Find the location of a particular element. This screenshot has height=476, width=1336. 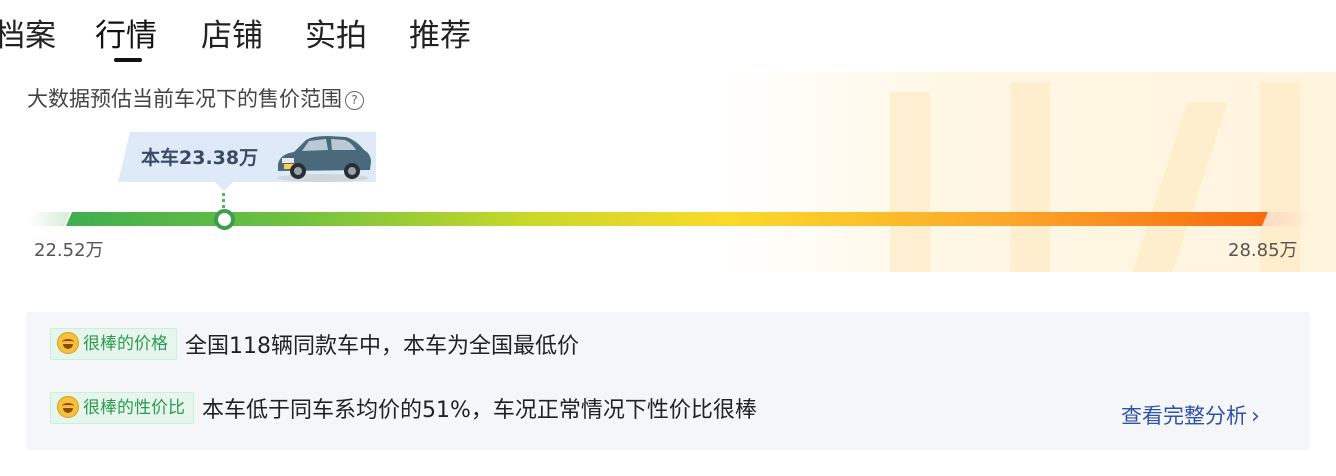

price-range-bar is located at coordinates (667, 219).